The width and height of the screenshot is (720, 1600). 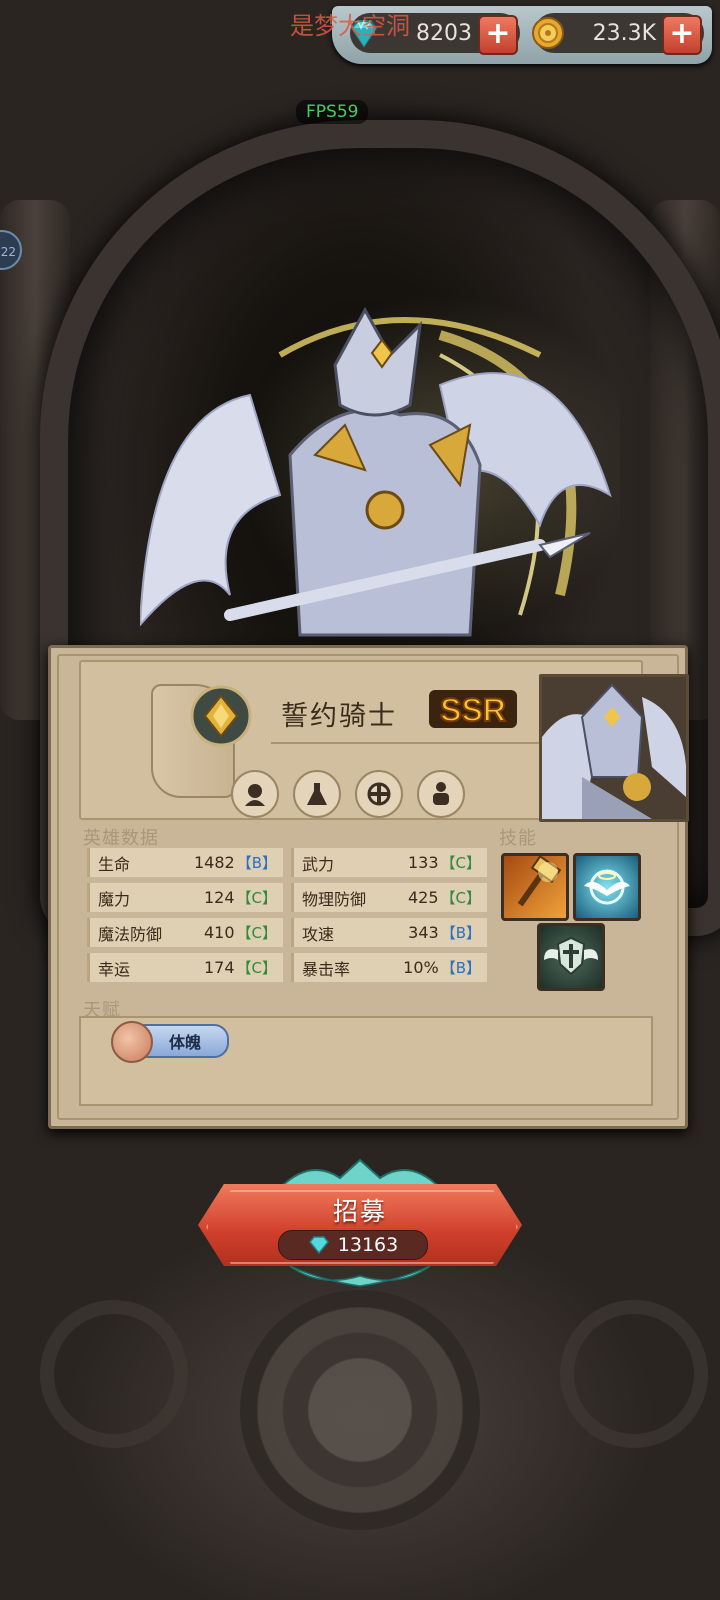 I want to click on divider, so click(x=416, y=743).